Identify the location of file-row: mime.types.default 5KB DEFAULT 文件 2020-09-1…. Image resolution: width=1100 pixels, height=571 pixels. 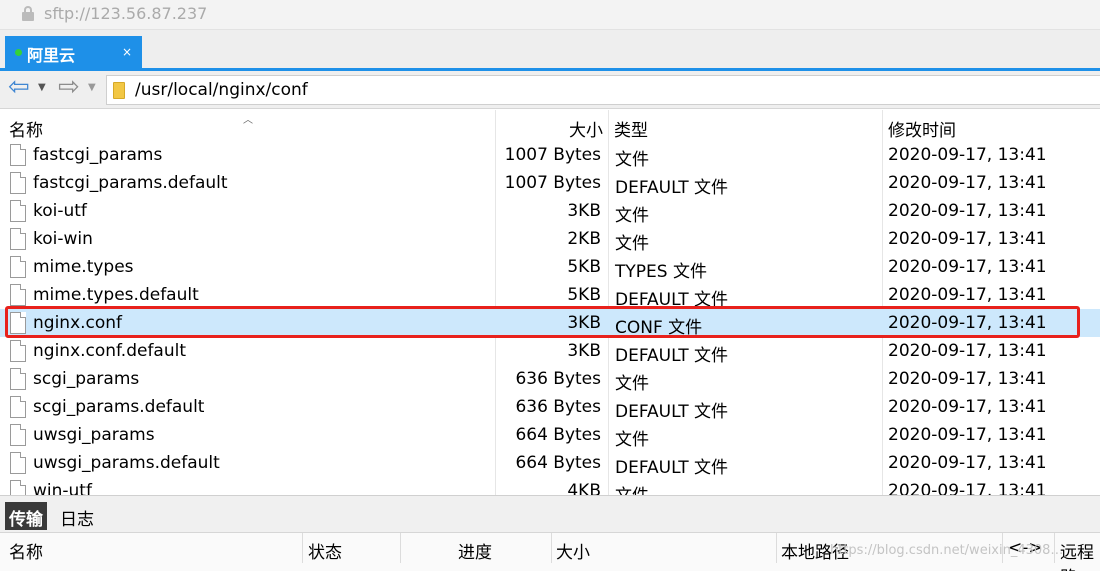
(550, 295).